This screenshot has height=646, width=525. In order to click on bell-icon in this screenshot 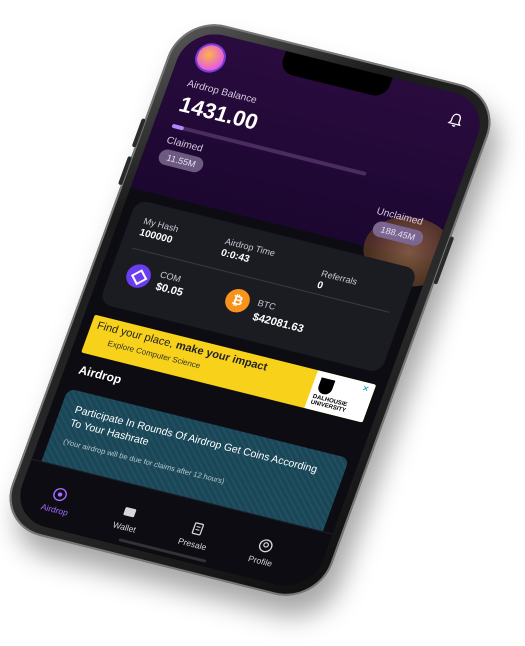, I will do `click(455, 120)`.